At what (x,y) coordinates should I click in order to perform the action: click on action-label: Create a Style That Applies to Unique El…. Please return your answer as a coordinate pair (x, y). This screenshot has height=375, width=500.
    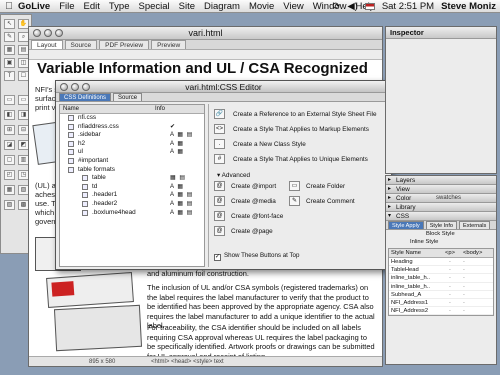
    Looking at the image, I should click on (300, 159).